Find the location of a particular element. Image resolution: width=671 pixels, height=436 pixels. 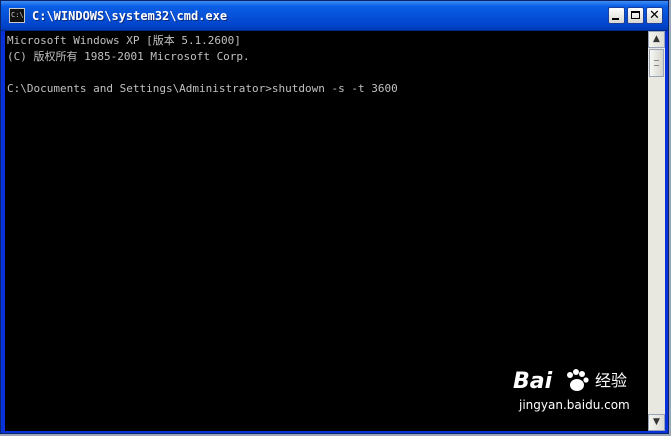

console-line: Microsoft Windows XP [版本 5.1.2600] is located at coordinates (124, 40).